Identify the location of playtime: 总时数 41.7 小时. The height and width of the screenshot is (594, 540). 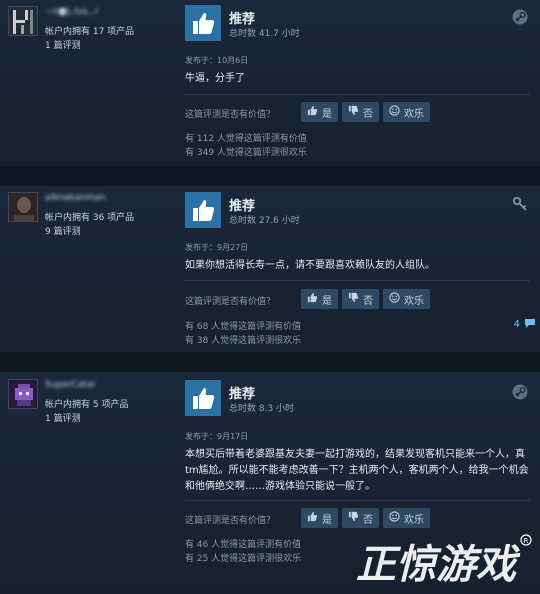
(264, 34).